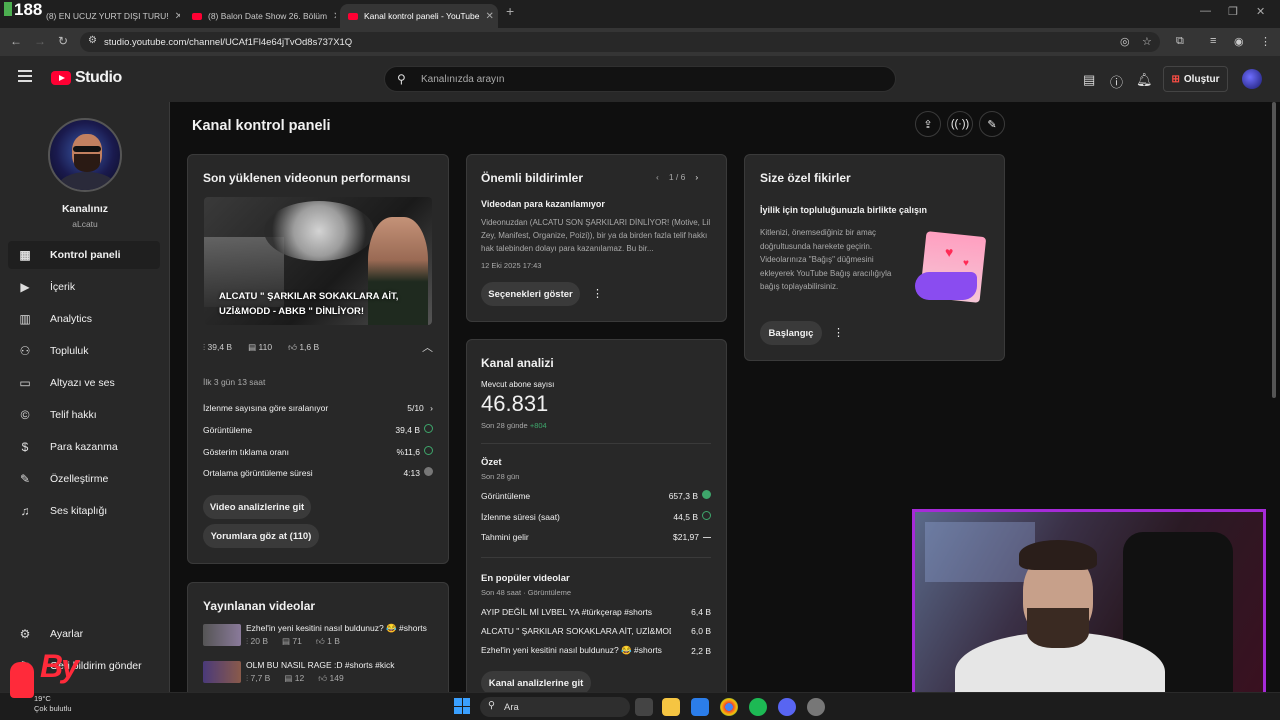 The height and width of the screenshot is (720, 1280). I want to click on create-button: ⊞ Oluştur, so click(1195, 79).